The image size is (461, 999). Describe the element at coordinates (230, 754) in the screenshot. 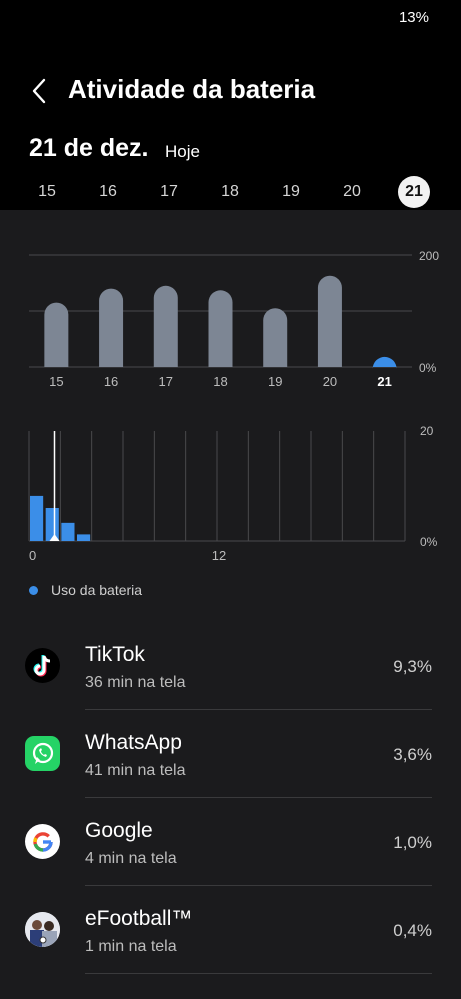

I see `app-row-whatsapp: WhatsApp 41 min na tela 3,6%` at that location.